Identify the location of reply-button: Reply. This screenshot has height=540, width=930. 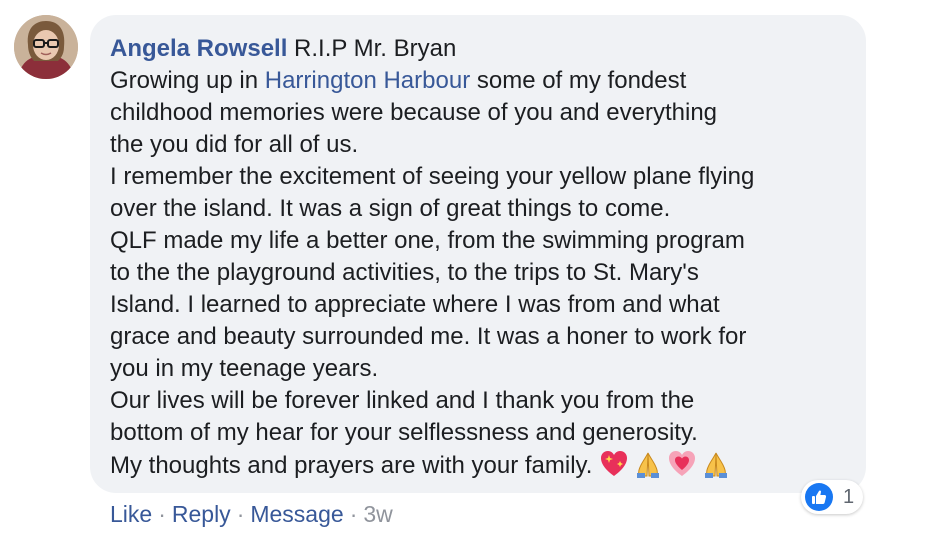
(201, 514).